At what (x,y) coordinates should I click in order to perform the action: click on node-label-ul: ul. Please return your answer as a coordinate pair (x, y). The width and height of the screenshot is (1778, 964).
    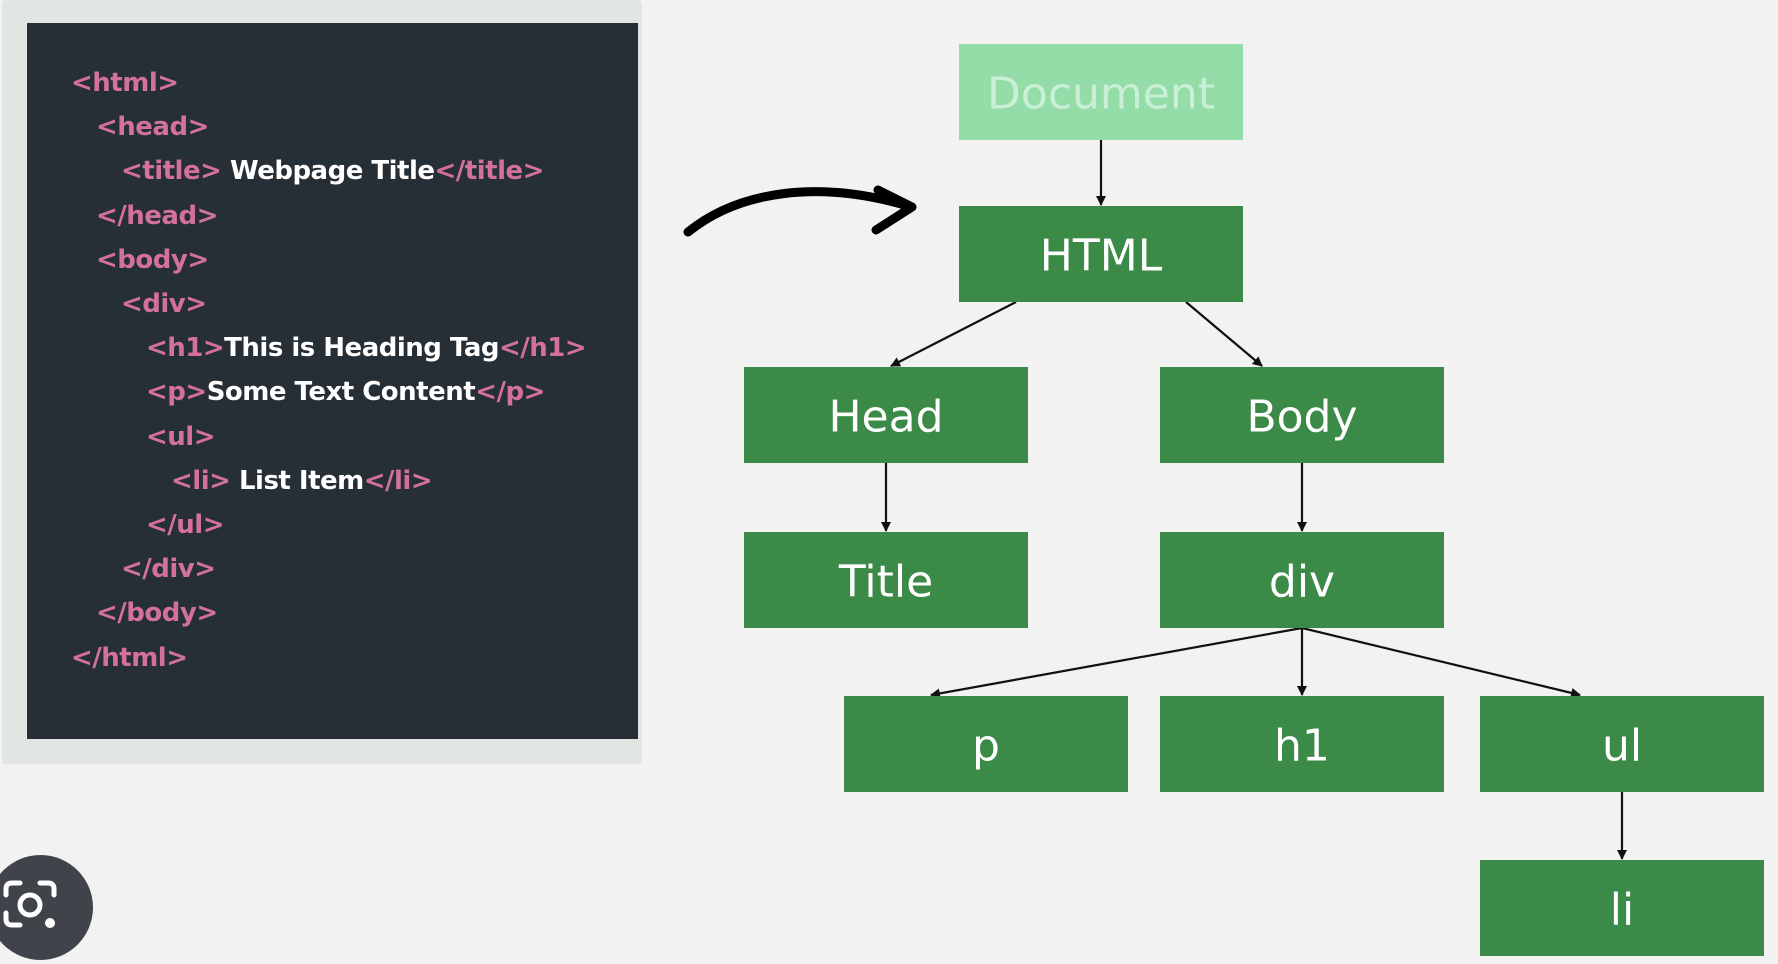
    Looking at the image, I should click on (1622, 746).